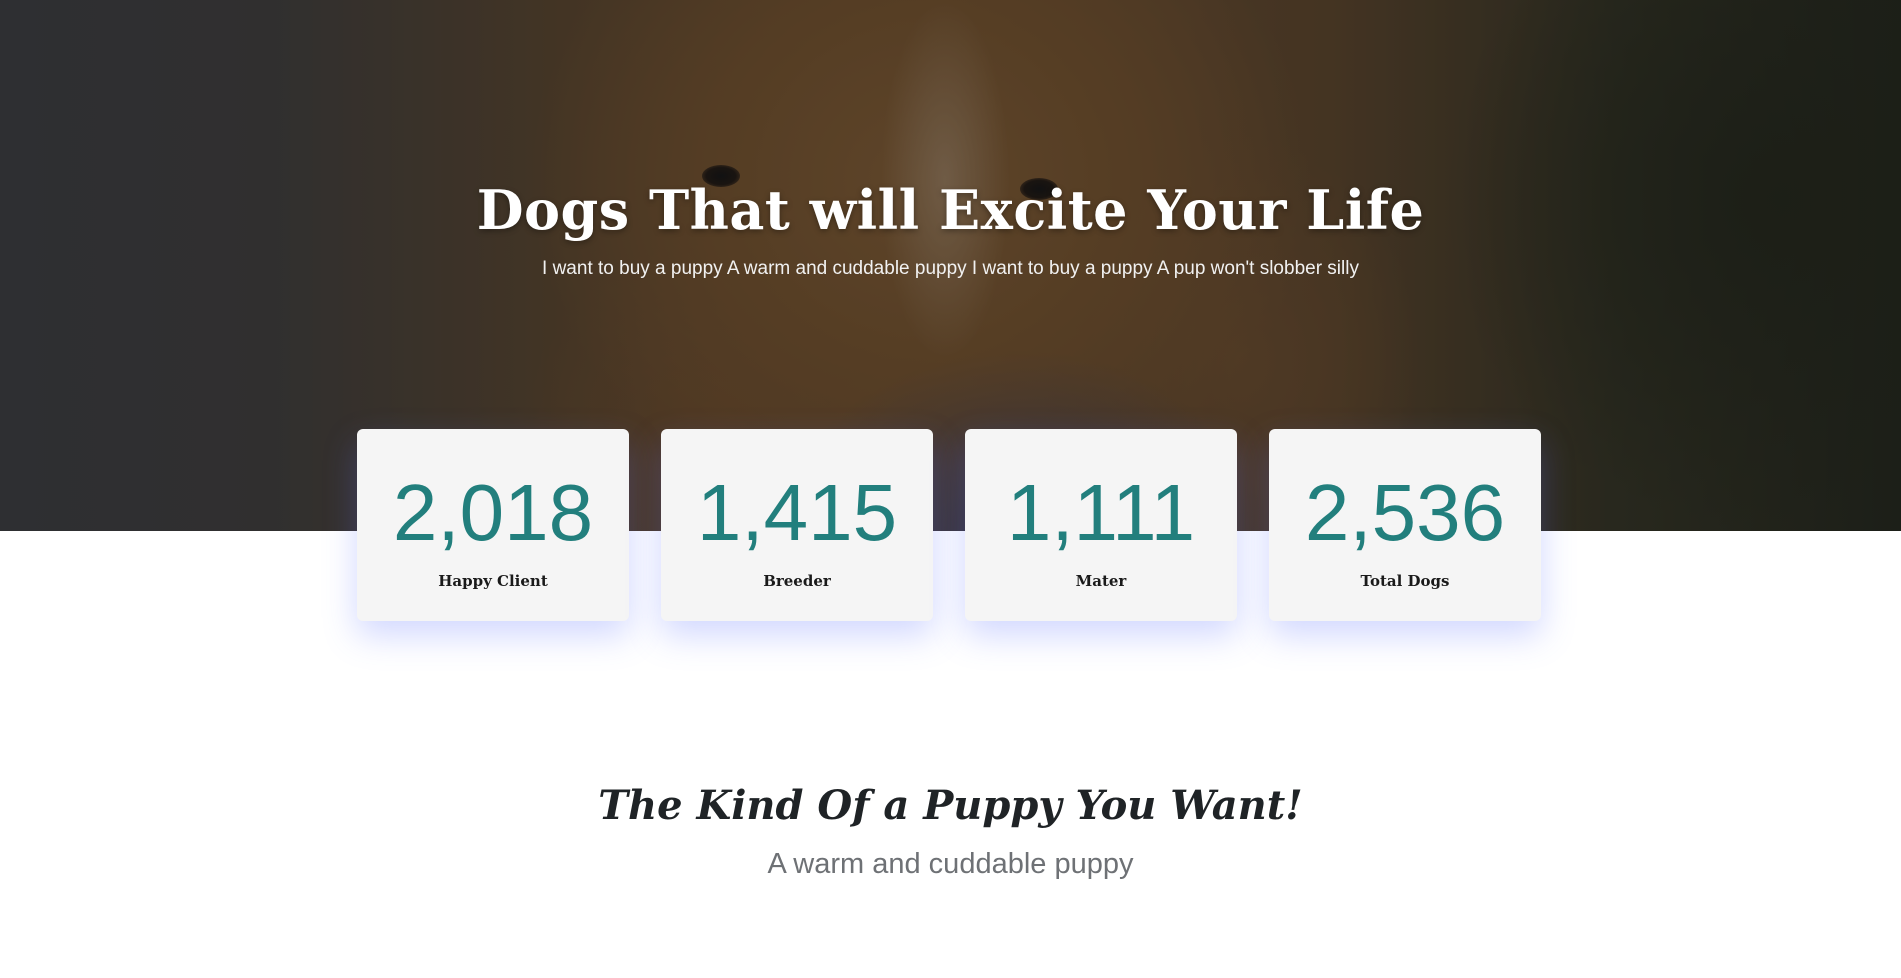 This screenshot has height=978, width=1901. What do you see at coordinates (797, 581) in the screenshot?
I see `stat-label: Breeder` at bounding box center [797, 581].